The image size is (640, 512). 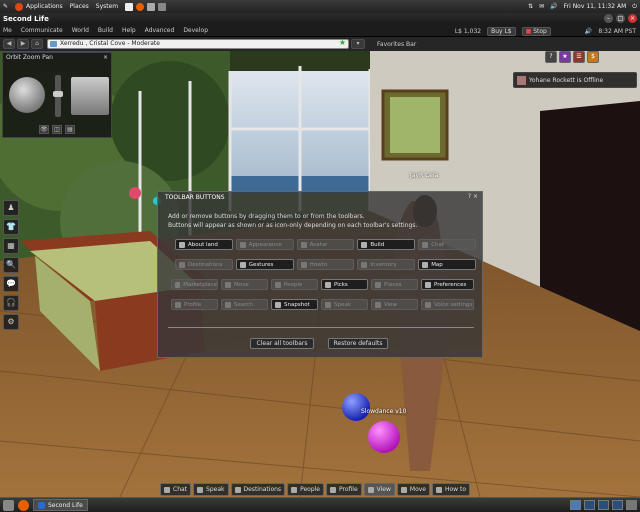 I want to click on menu-world: World, so click(x=80, y=30).